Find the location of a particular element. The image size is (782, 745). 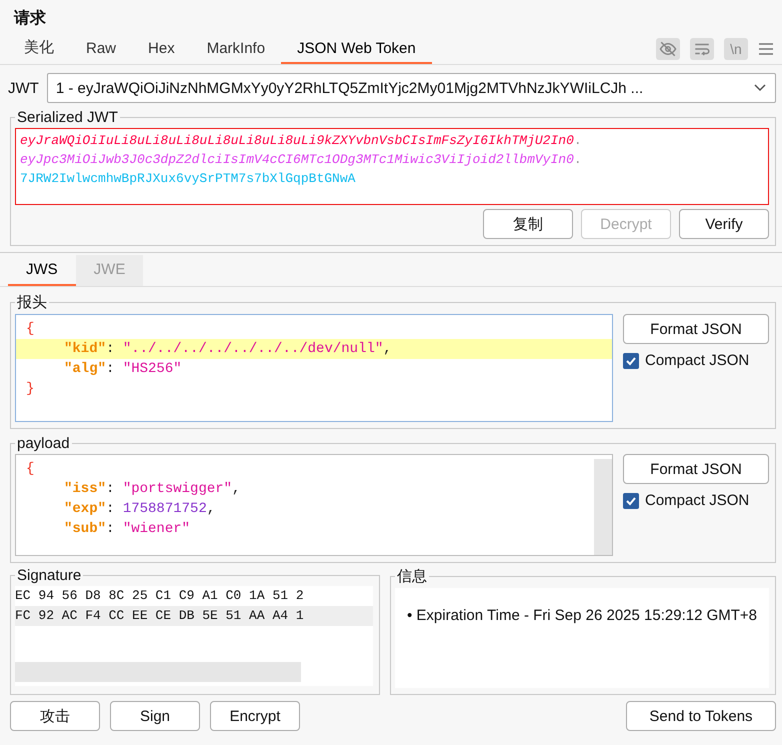

info-item: • Expiration Time - Fri Sep 26 2025 15:29:12 GMT+8 is located at coordinates (582, 615).